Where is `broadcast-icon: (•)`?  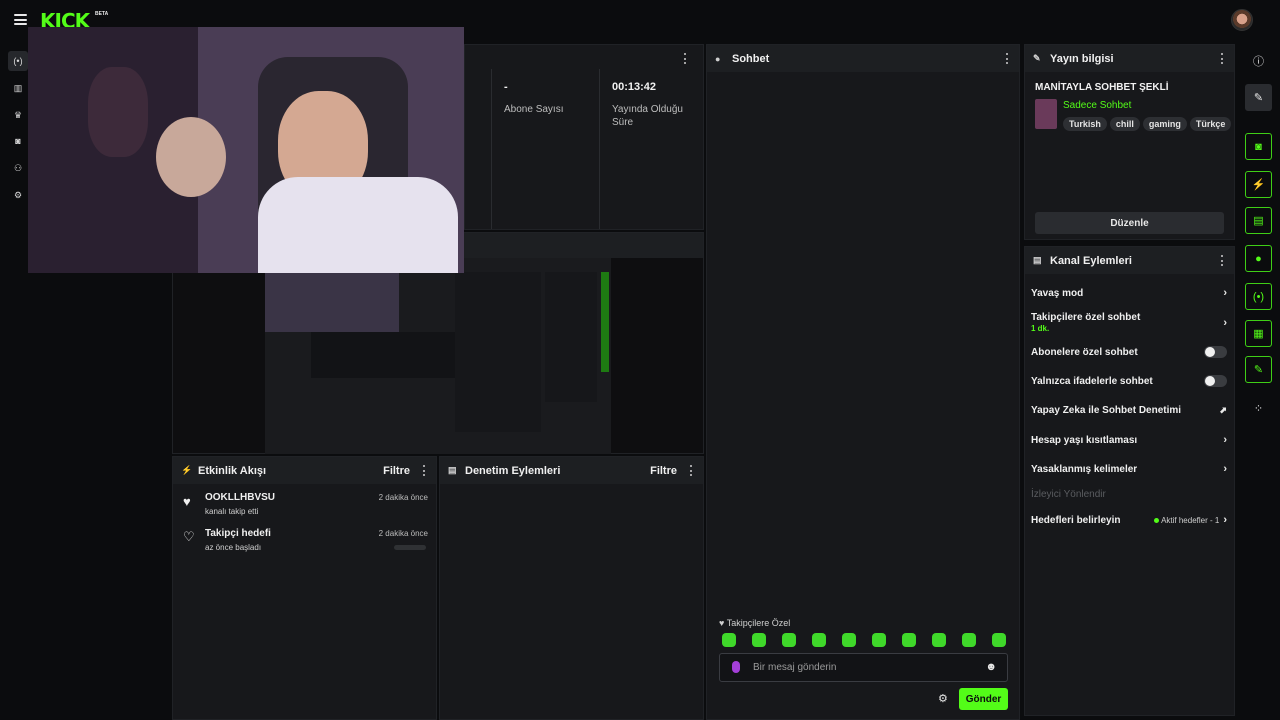
broadcast-icon: (•) is located at coordinates (18, 61).